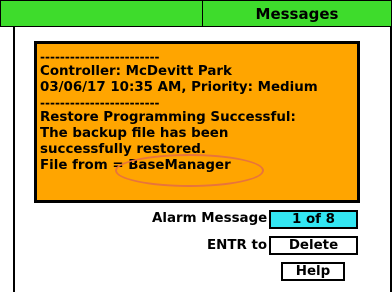  I want to click on header-bar: Messages, so click(196, 14).